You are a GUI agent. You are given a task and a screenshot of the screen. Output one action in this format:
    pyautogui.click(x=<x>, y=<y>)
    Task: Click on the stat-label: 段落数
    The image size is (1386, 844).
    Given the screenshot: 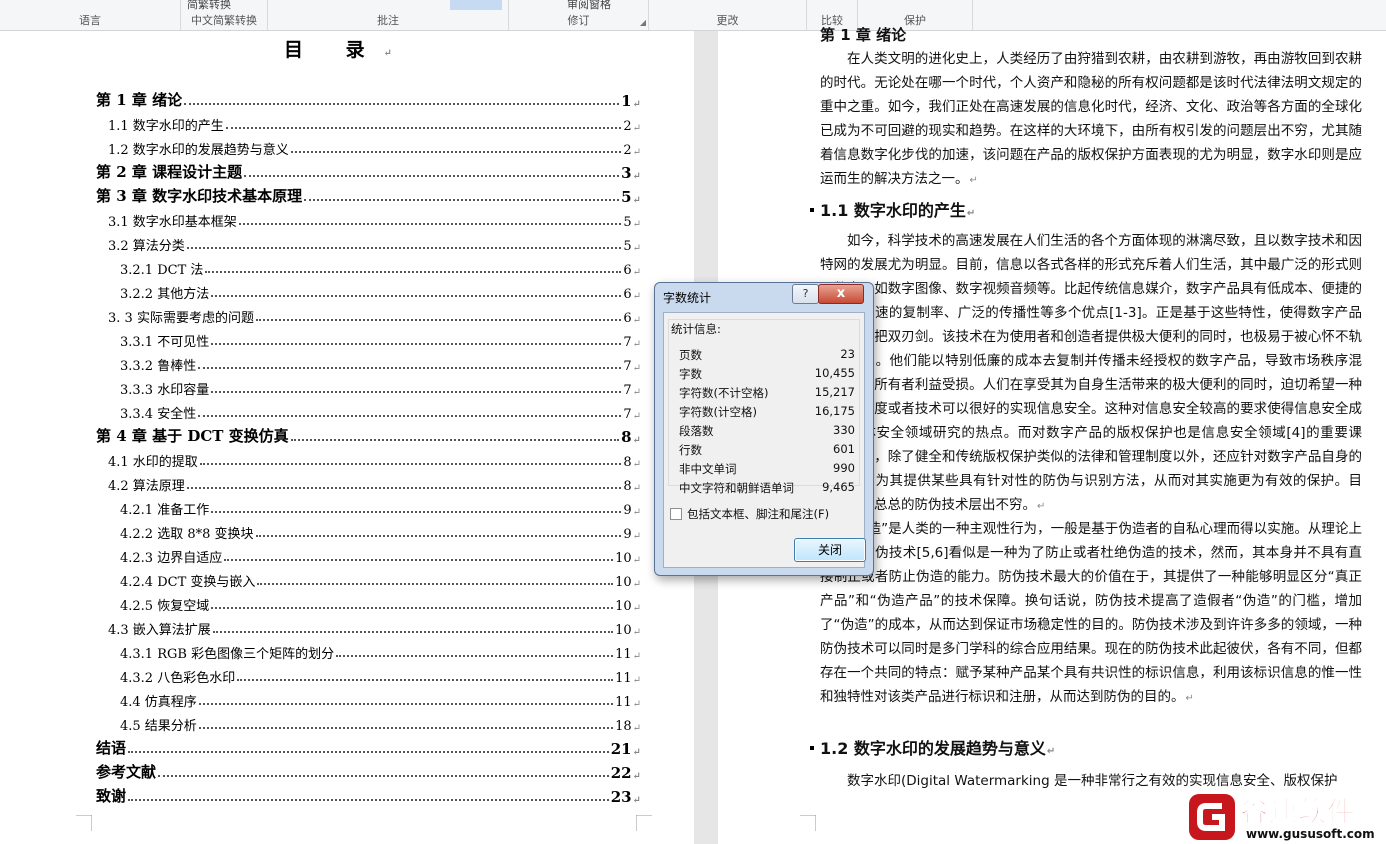 What is the action you would take?
    pyautogui.click(x=696, y=431)
    